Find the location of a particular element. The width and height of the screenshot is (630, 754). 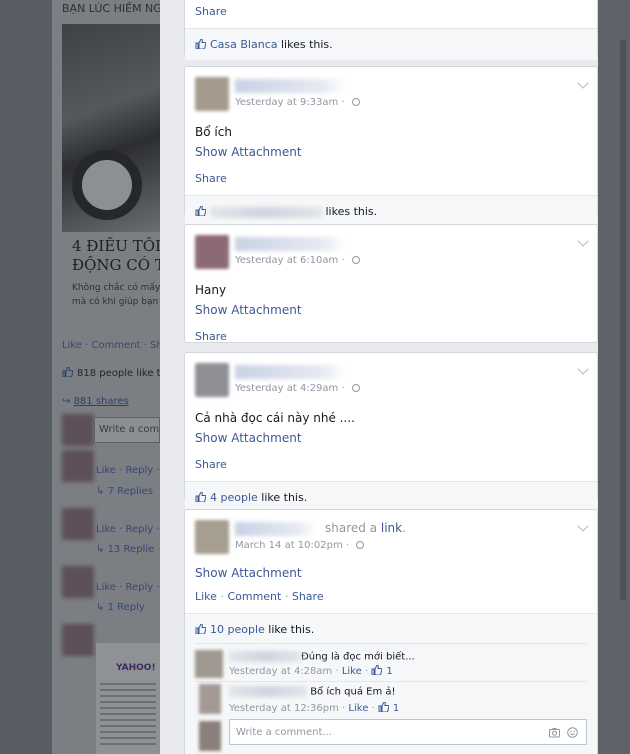

liker-name: Casa Blanca is located at coordinates (244, 44).